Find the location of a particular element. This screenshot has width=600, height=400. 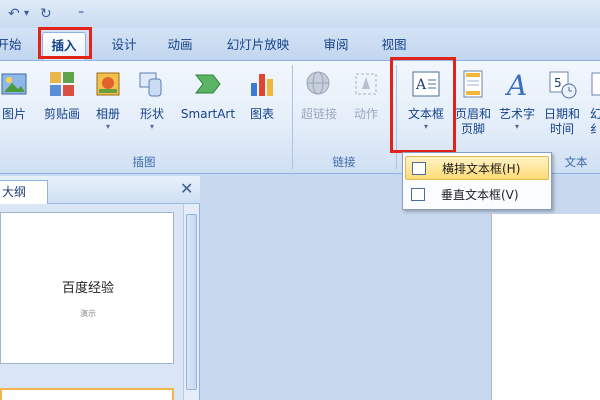

datetime-button: 5 日期和 时间 is located at coordinates (562, 103).